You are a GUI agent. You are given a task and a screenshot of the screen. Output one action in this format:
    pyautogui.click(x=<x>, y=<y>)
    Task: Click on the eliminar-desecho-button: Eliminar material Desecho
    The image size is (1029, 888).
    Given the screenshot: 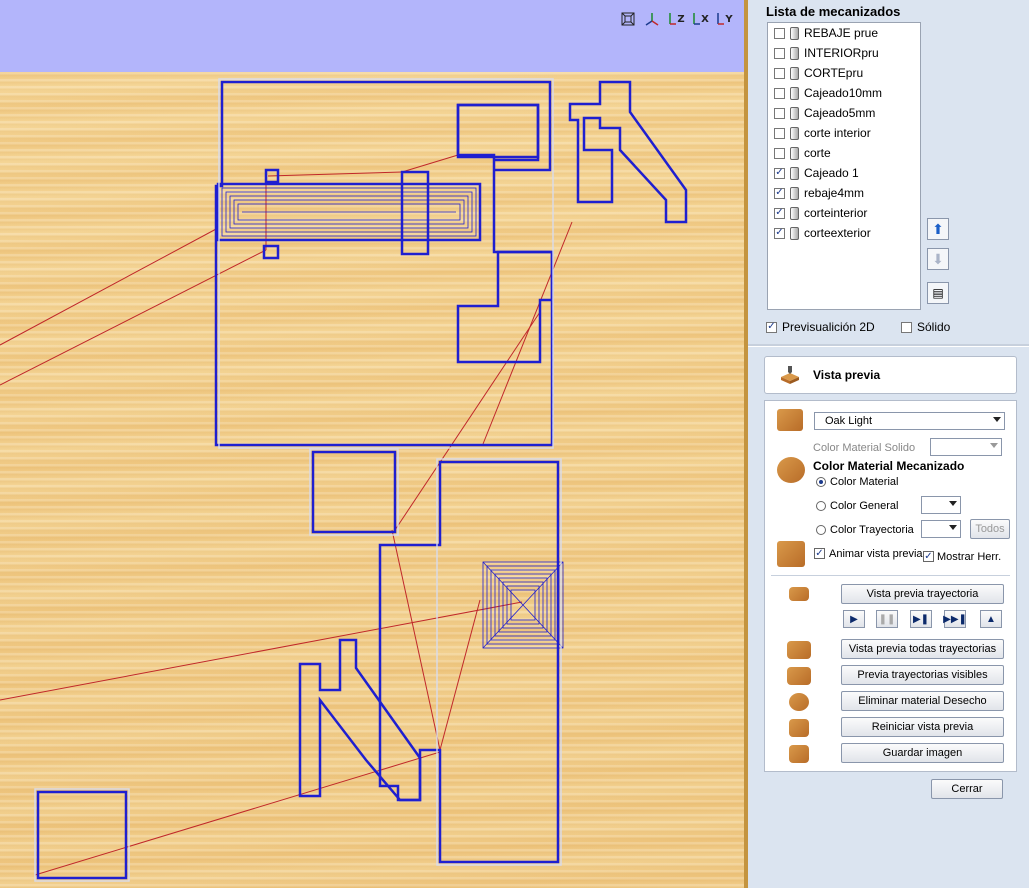 What is the action you would take?
    pyautogui.click(x=922, y=701)
    